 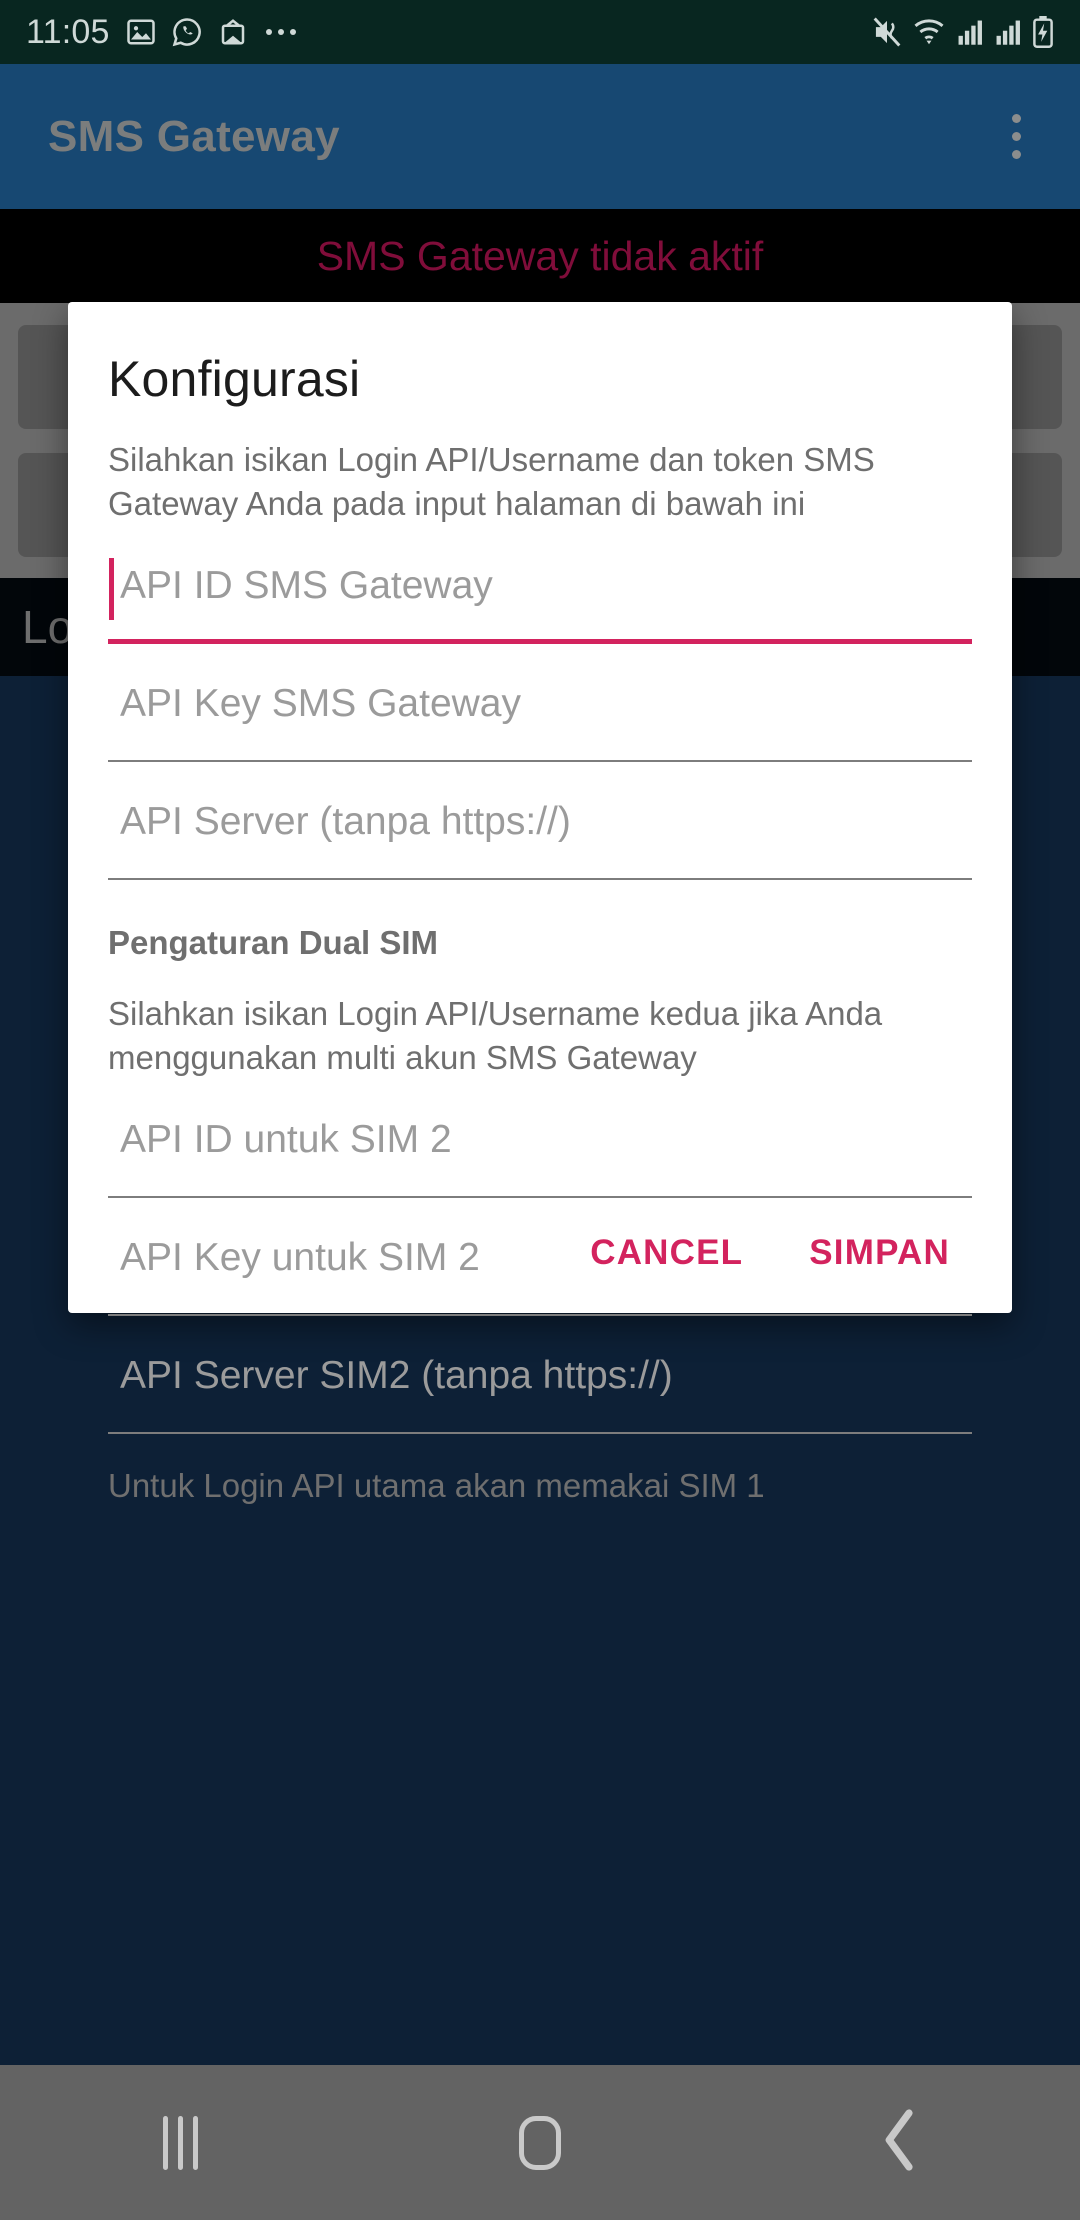 I want to click on api-server-sim2-field: API Server SIM2 (tanpa https://), so click(x=540, y=1388).